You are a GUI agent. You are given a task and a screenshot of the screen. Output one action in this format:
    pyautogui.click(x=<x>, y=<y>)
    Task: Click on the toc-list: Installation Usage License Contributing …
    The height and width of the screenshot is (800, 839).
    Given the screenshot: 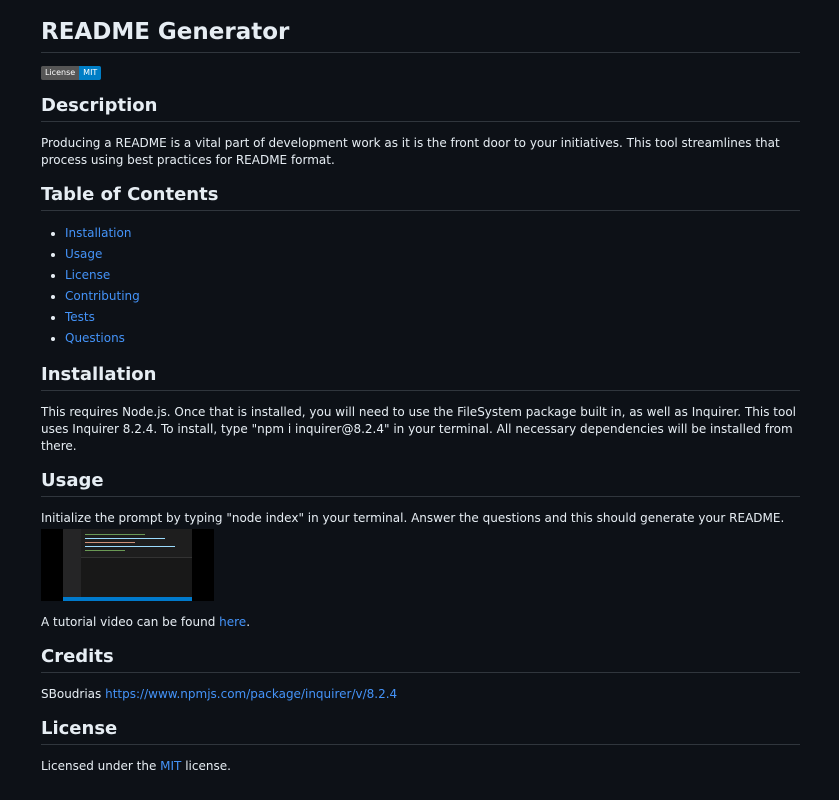 What is the action you would take?
    pyautogui.click(x=420, y=286)
    